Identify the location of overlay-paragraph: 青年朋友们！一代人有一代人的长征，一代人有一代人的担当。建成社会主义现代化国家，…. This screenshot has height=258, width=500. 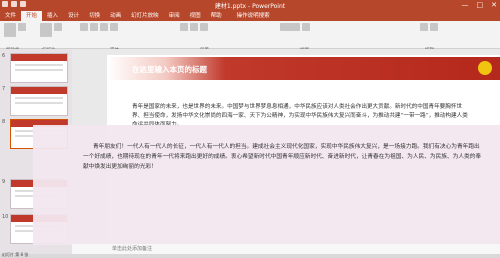
(283, 157).